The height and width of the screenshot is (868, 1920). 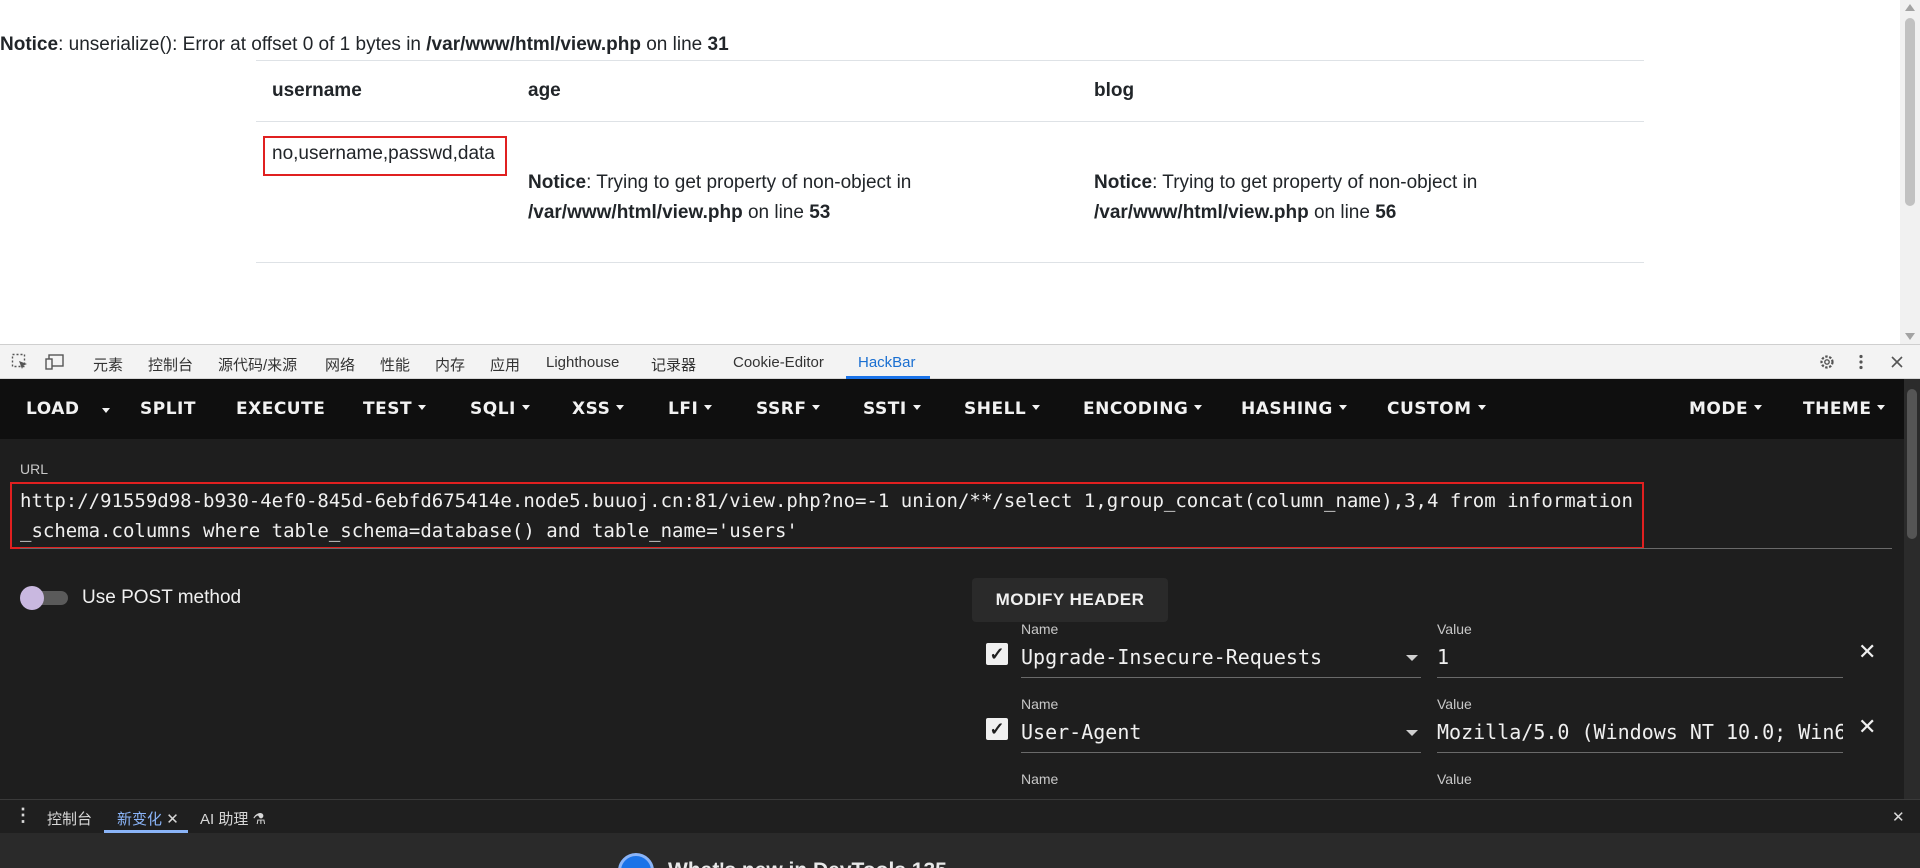 What do you see at coordinates (53, 409) in the screenshot?
I see `load-button: LOAD` at bounding box center [53, 409].